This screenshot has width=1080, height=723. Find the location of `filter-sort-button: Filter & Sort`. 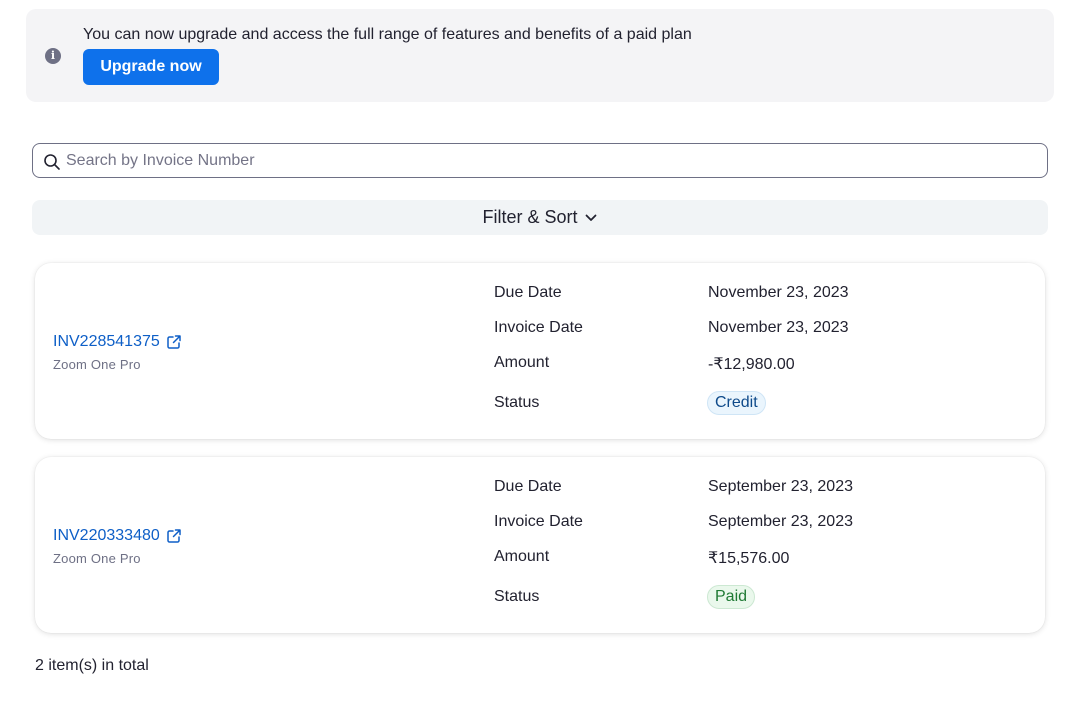

filter-sort-button: Filter & Sort is located at coordinates (540, 217).